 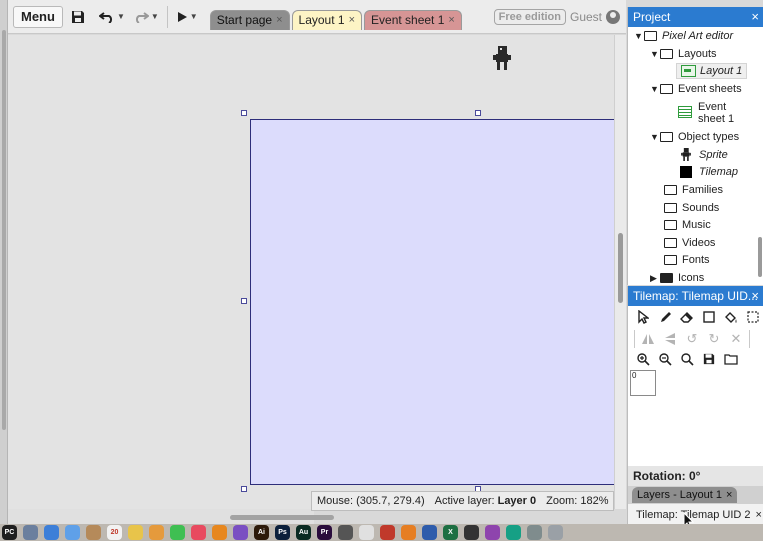 What do you see at coordinates (709, 317) in the screenshot?
I see `rectangle-tool-icon` at bounding box center [709, 317].